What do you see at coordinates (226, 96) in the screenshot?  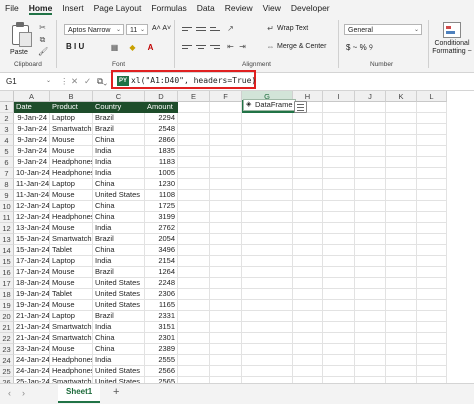 I see `column-header: F` at bounding box center [226, 96].